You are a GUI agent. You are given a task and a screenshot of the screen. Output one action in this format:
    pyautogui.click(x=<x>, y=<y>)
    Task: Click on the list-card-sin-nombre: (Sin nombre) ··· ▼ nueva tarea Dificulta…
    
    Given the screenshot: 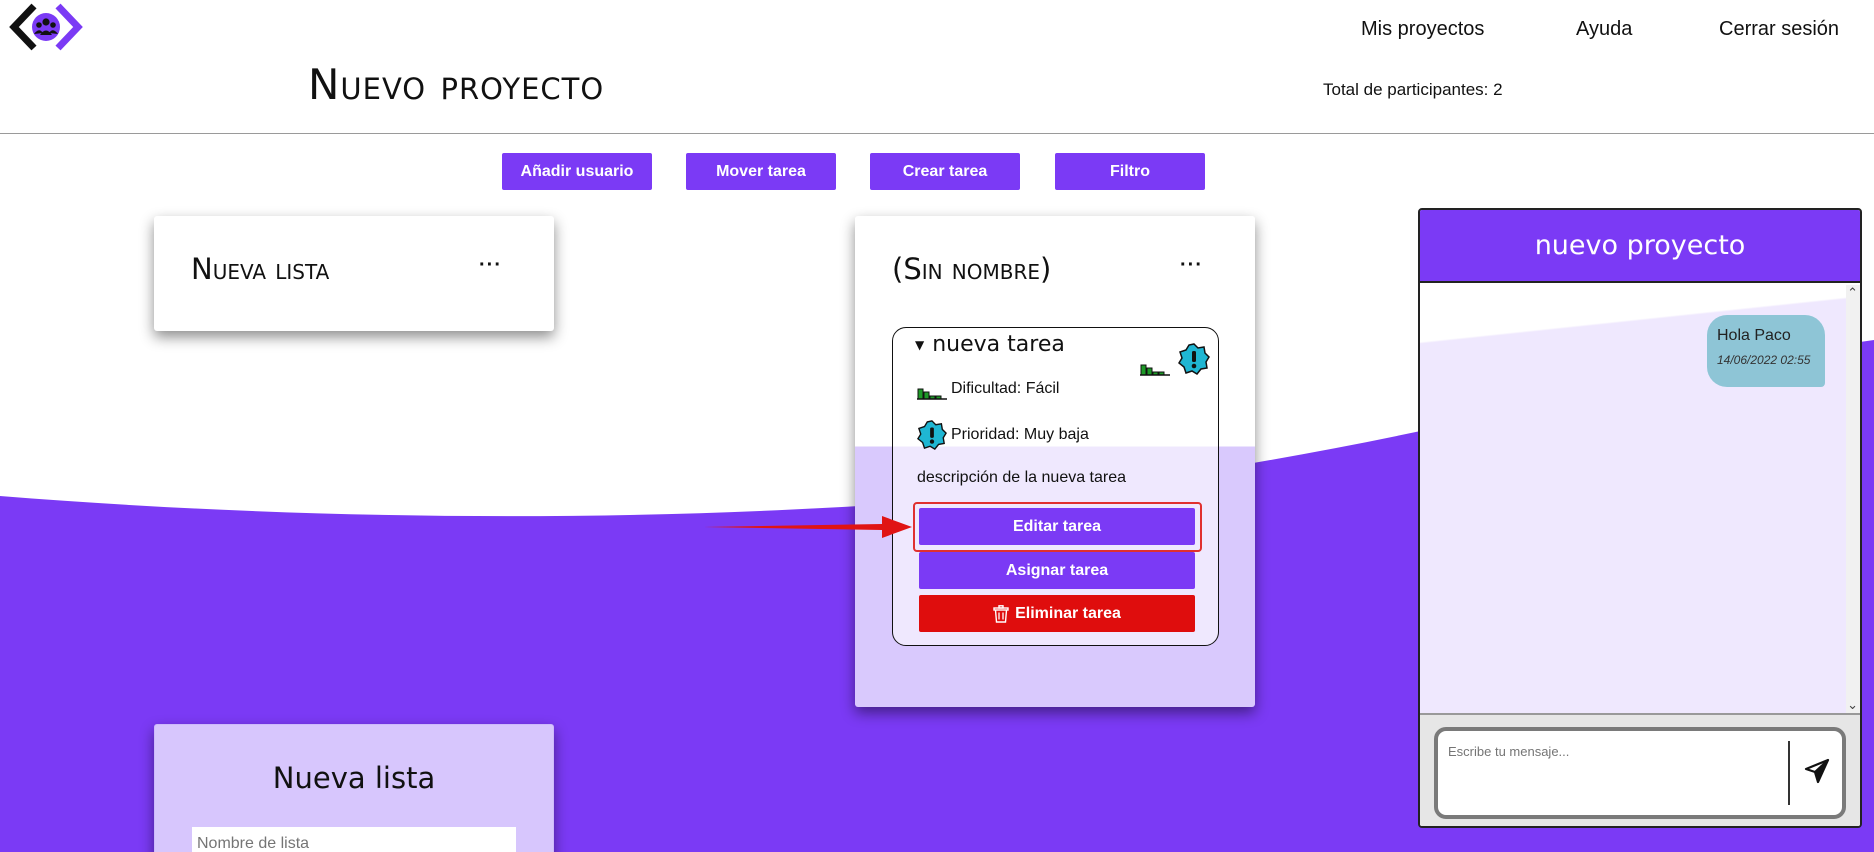 What is the action you would take?
    pyautogui.click(x=1055, y=461)
    